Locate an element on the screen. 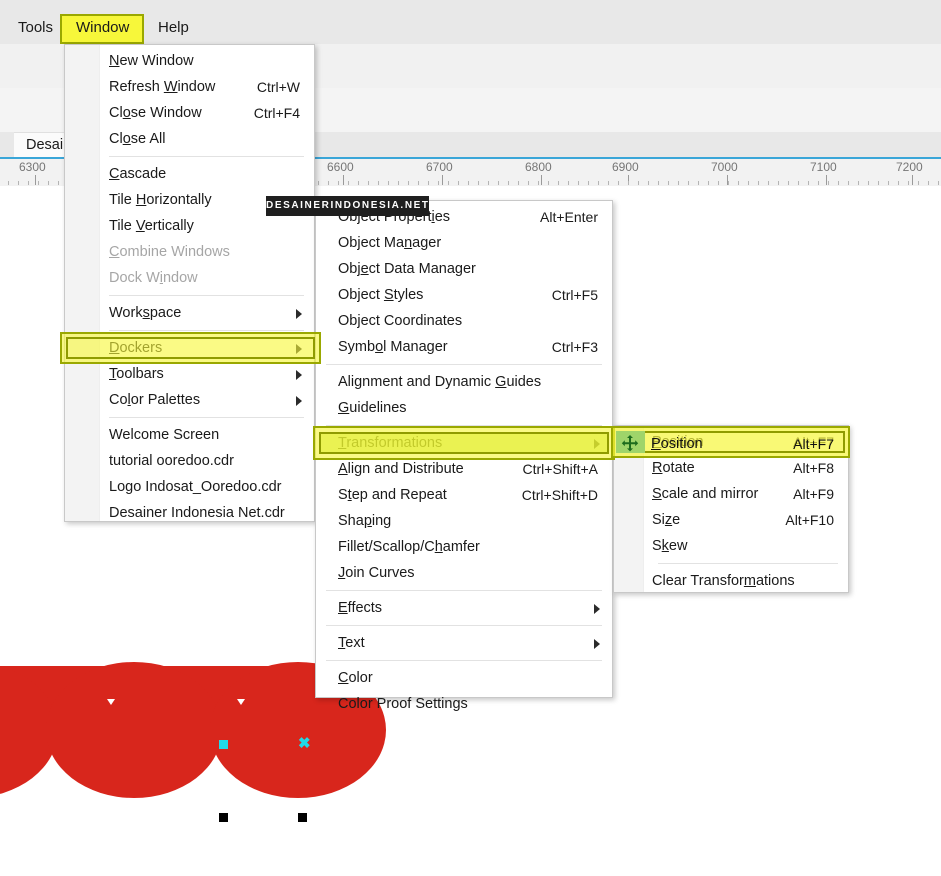 The height and width of the screenshot is (876, 941). window-menu-item-shortcut: Ctrl+F4 is located at coordinates (276, 113).